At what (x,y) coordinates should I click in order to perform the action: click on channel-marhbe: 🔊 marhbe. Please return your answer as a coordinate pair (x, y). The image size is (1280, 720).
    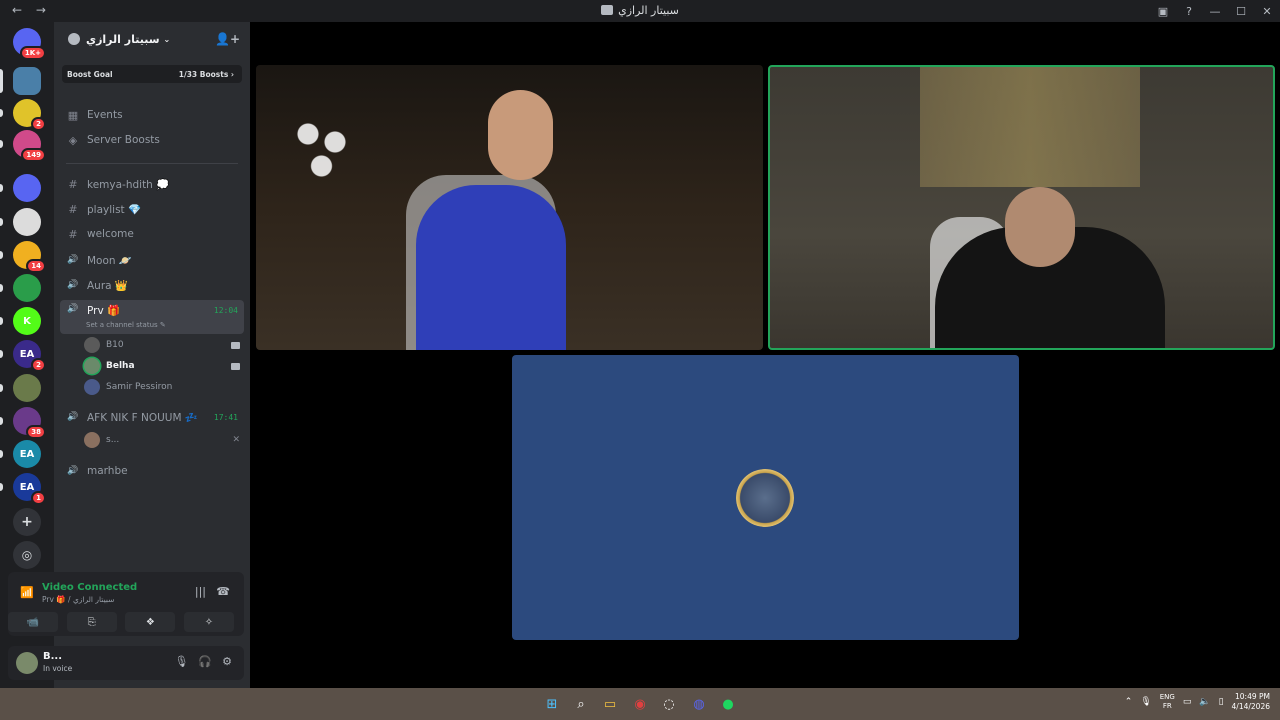
    Looking at the image, I should click on (155, 471).